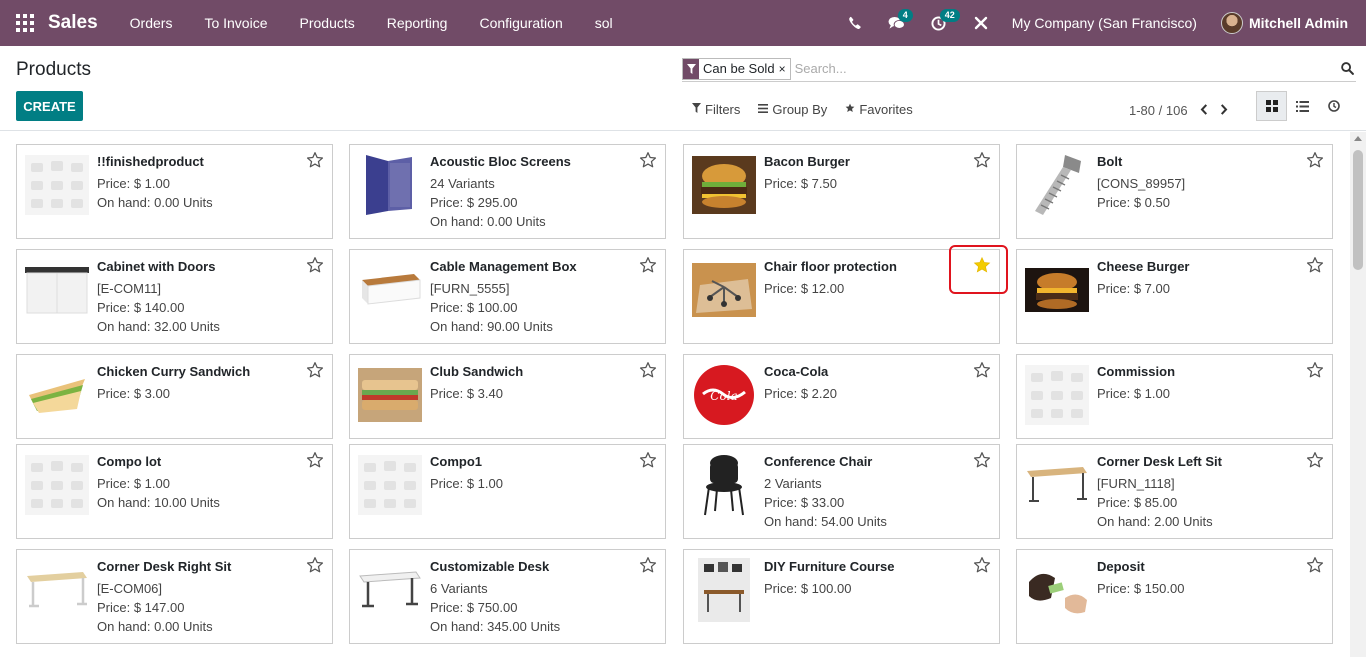 The height and width of the screenshot is (657, 1366). Describe the element at coordinates (939, 23) in the screenshot. I see `activities-icon: 42` at that location.